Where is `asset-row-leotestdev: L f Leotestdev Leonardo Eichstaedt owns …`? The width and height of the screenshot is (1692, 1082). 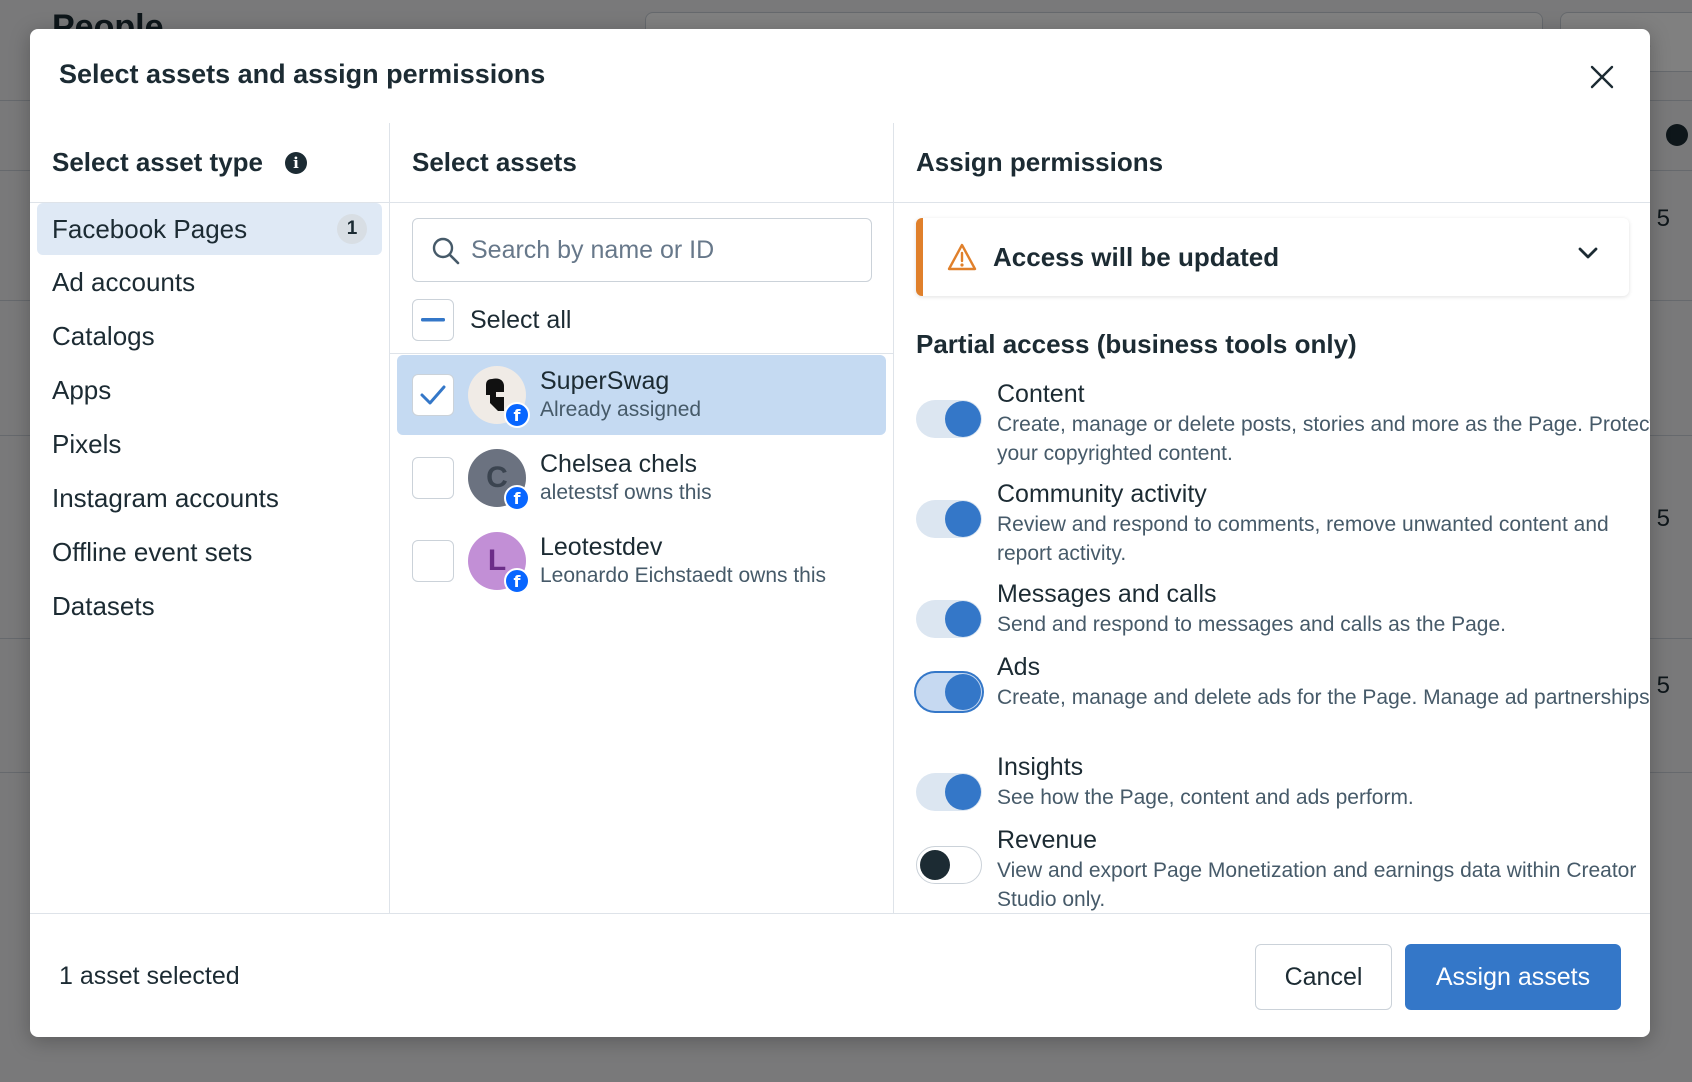
asset-row-leotestdev: L f Leotestdev Leonardo Eichstaedt owns … is located at coordinates (641, 561).